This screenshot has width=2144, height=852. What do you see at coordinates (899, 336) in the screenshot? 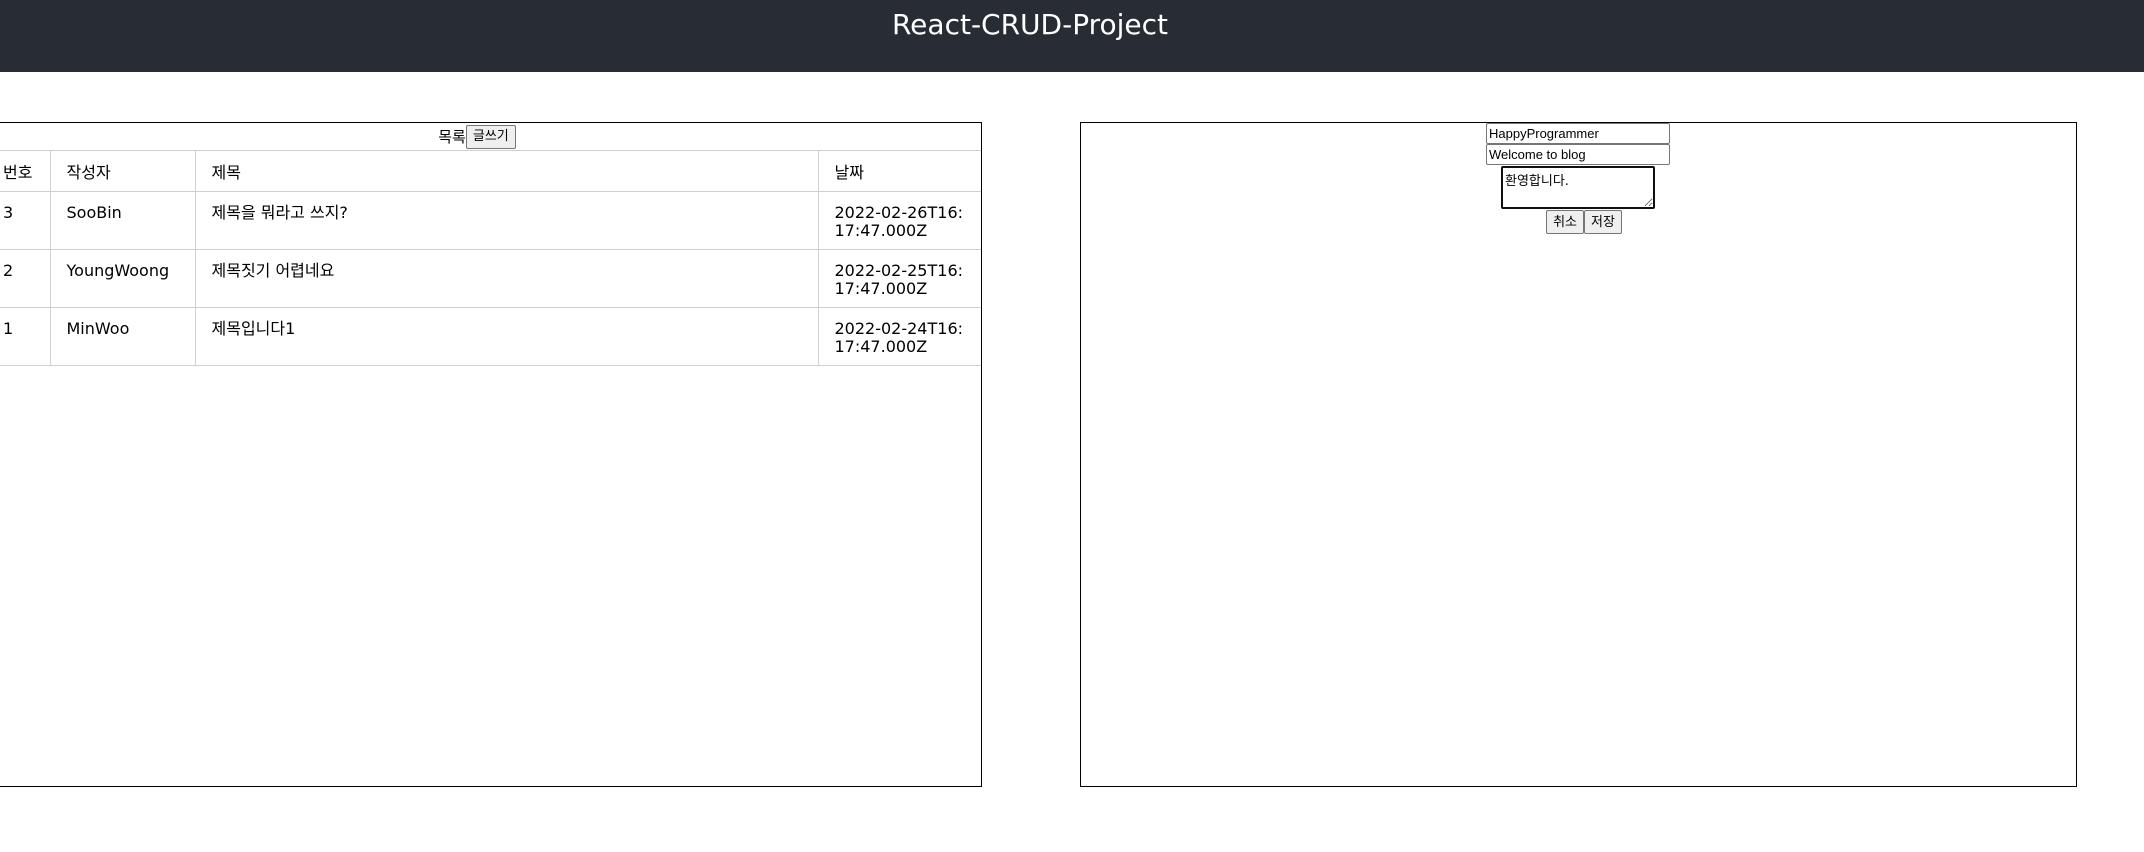
I see `cell-date: 2022-02-24T16:17:47.000Z` at bounding box center [899, 336].